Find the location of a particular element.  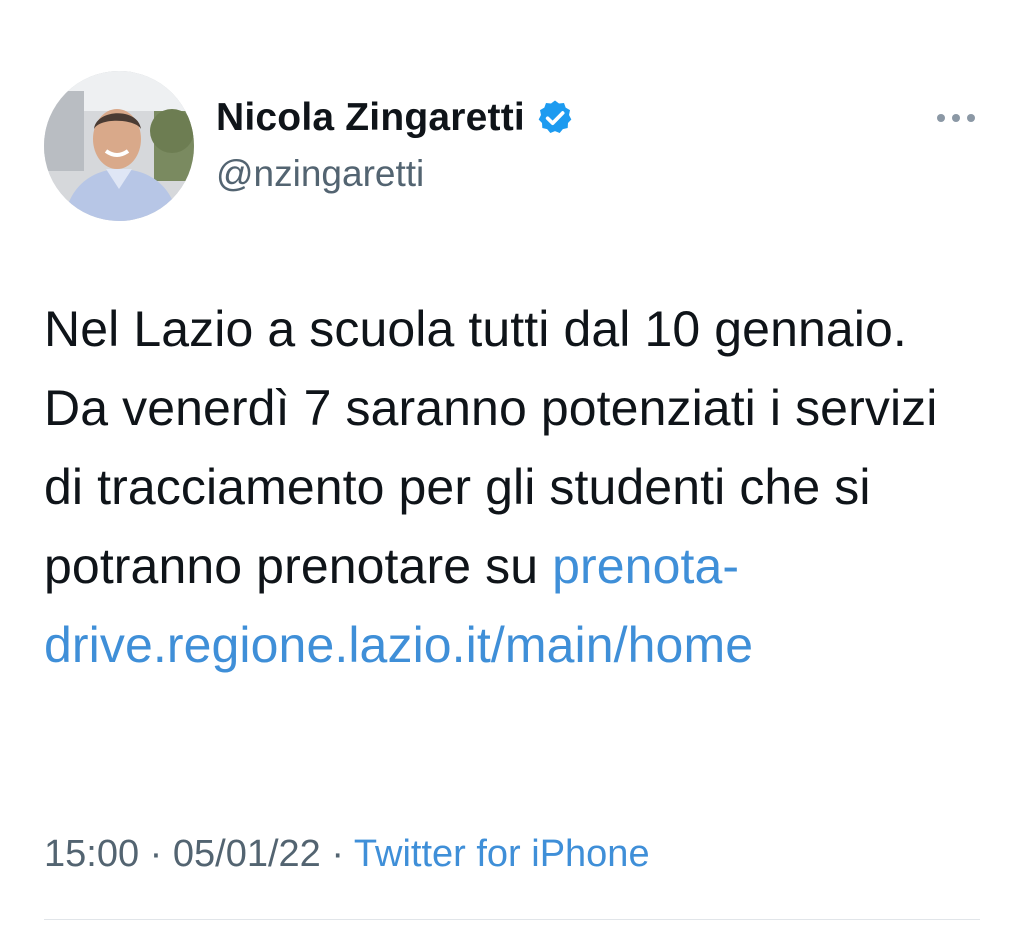

author-name: Nicola Zingaretti is located at coordinates (395, 118).